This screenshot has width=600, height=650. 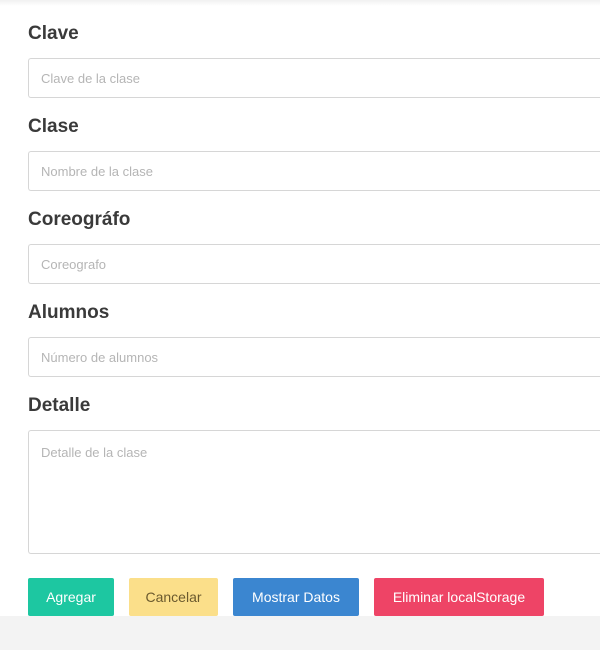 What do you see at coordinates (53, 126) in the screenshot?
I see `clase-label: Clase` at bounding box center [53, 126].